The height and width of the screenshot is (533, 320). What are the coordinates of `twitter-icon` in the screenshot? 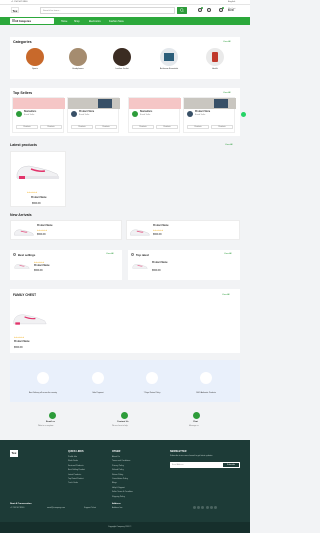 It's located at (199, 507).